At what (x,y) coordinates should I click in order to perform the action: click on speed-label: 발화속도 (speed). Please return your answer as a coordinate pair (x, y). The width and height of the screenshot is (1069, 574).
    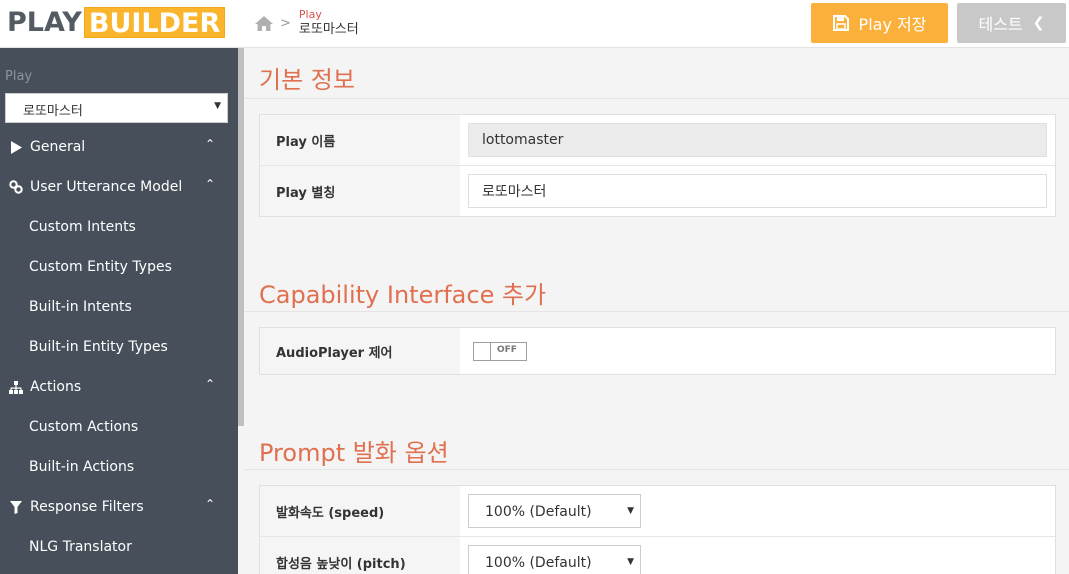
    Looking at the image, I should click on (360, 511).